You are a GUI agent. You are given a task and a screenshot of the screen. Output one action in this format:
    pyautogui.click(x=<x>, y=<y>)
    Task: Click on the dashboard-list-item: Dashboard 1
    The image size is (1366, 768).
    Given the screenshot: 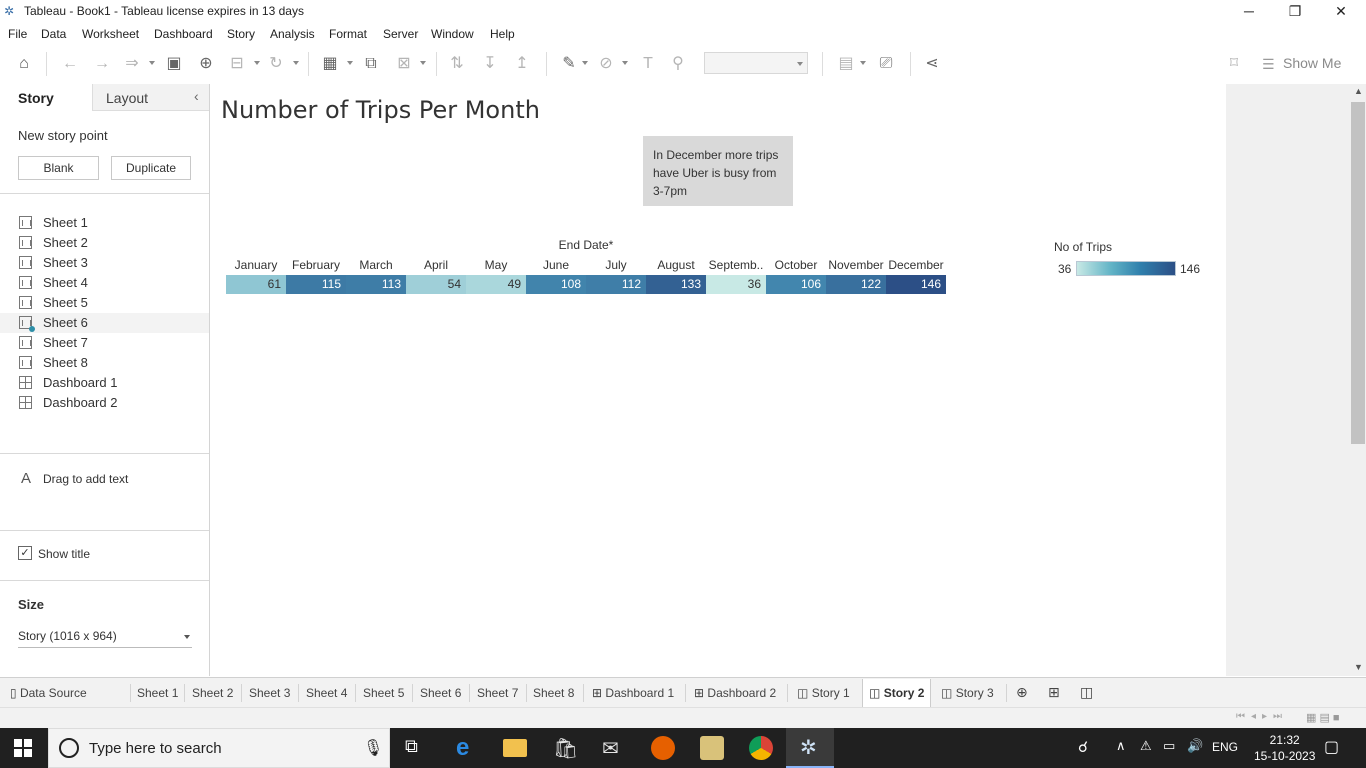 What is the action you would take?
    pyautogui.click(x=104, y=383)
    